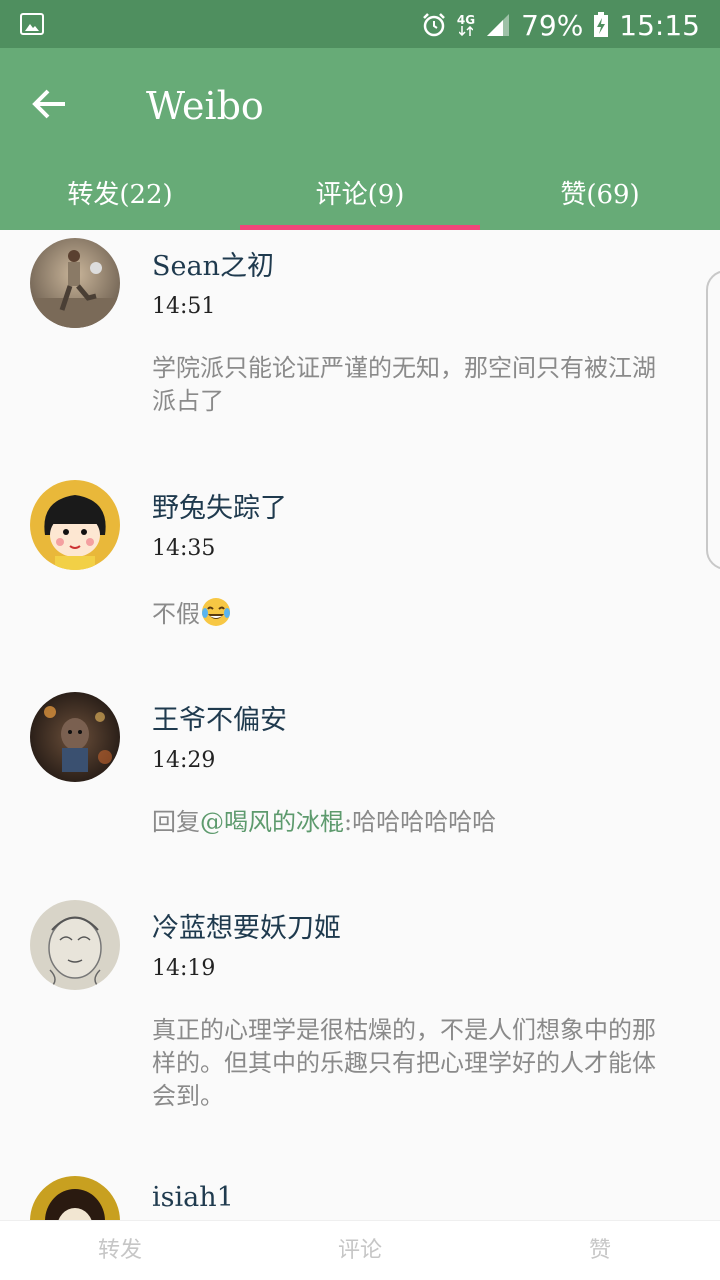 The width and height of the screenshot is (720, 1280). Describe the element at coordinates (120, 198) in the screenshot. I see `tab-reposts: 转发(22)` at that location.